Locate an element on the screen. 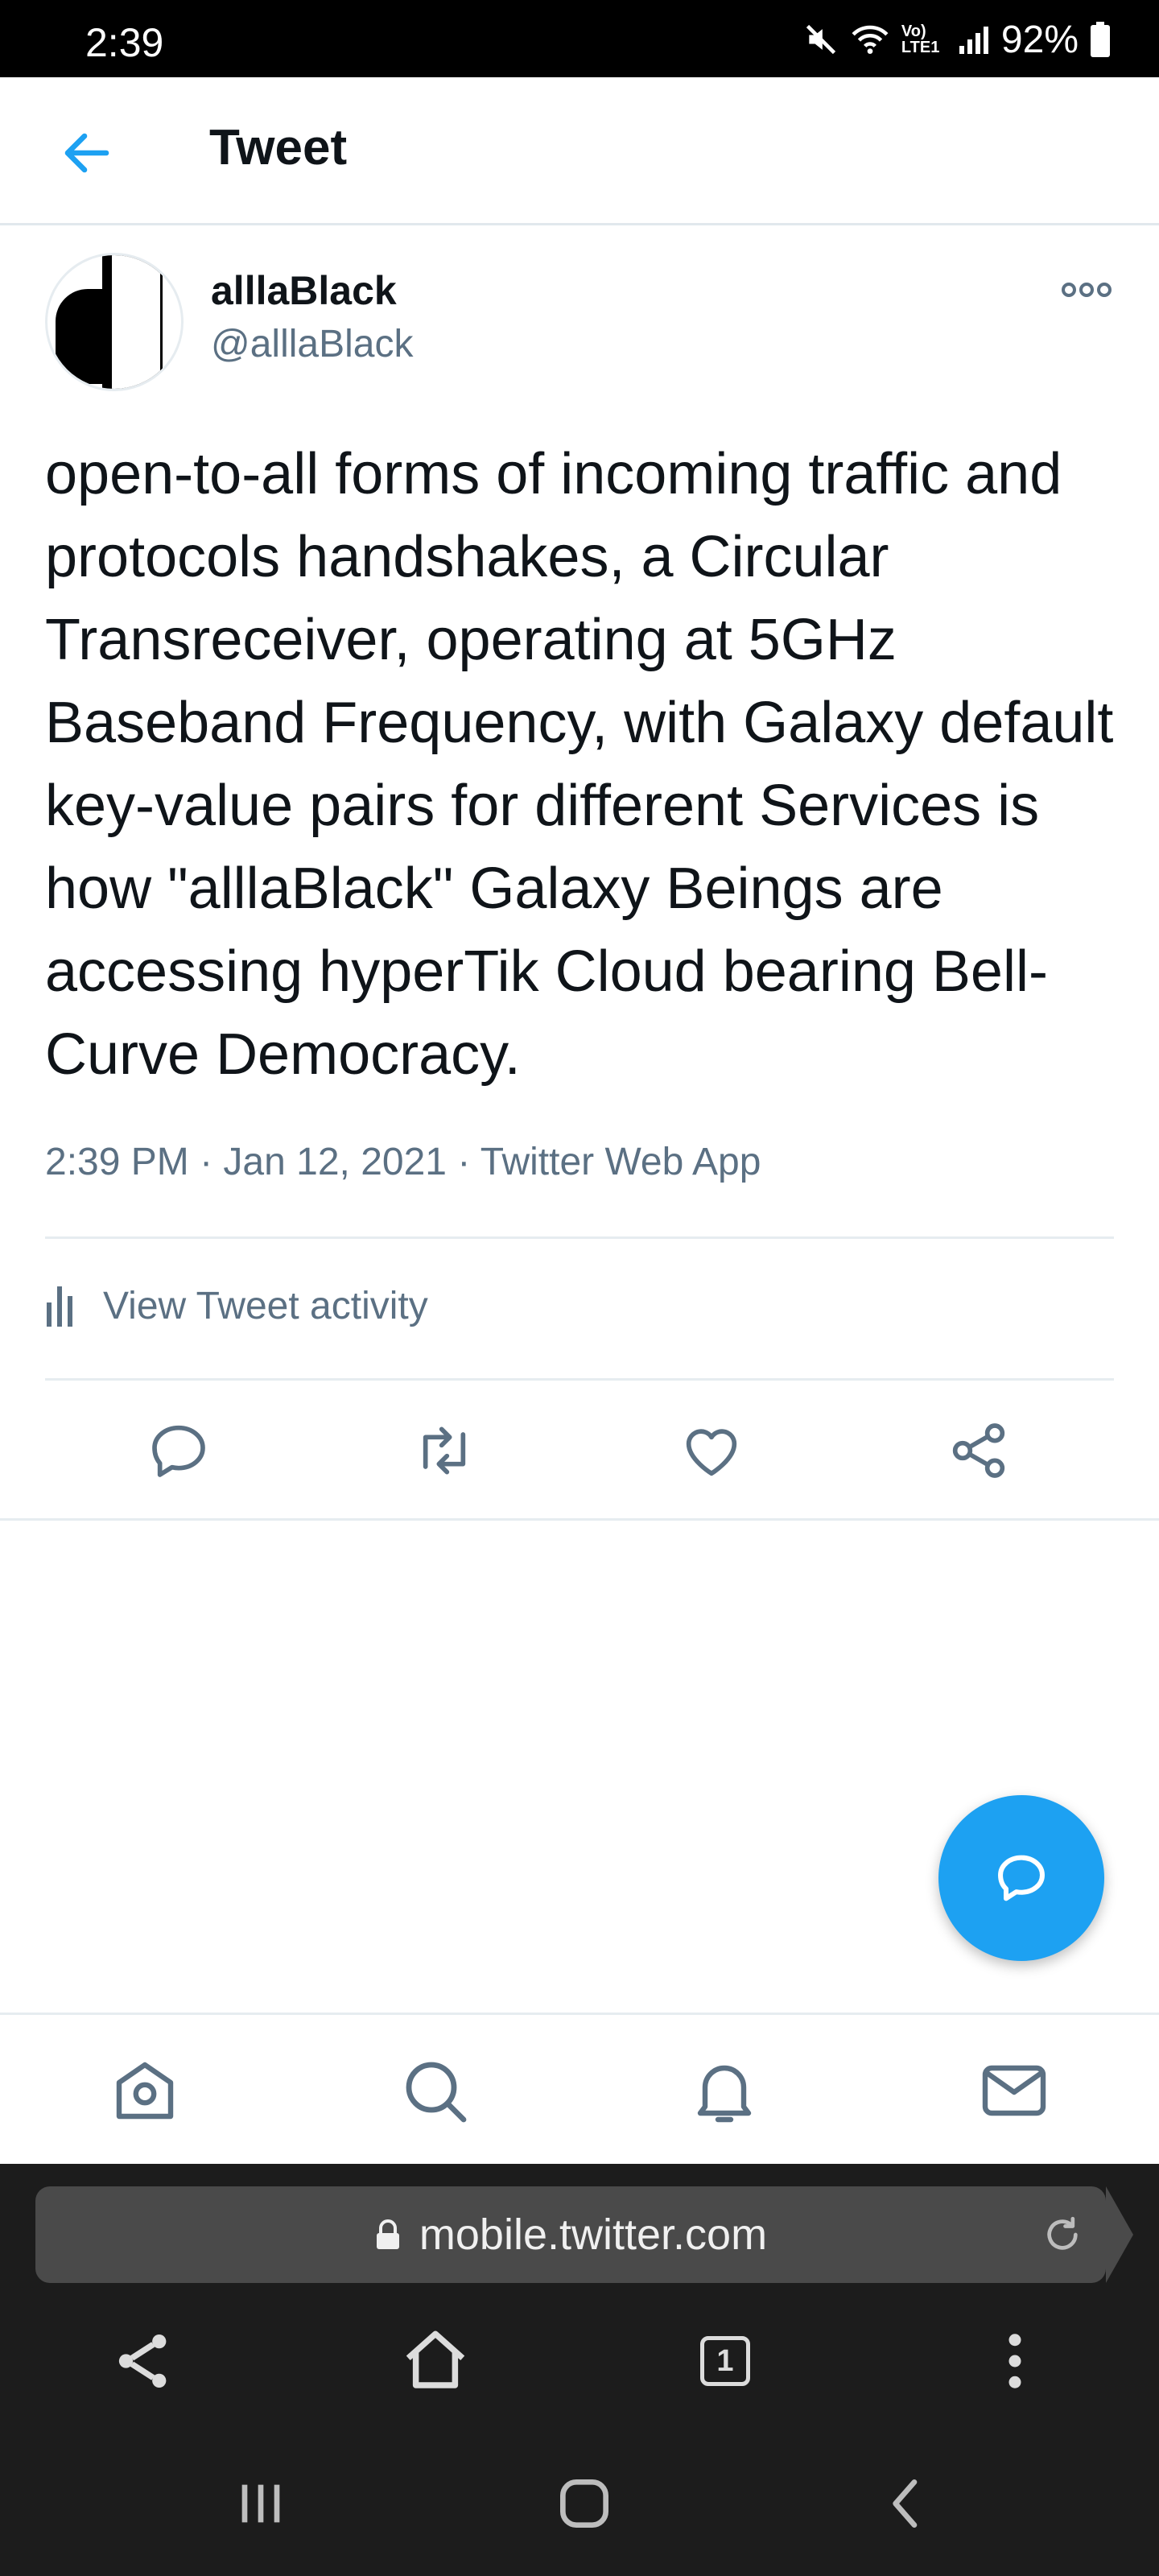 This screenshot has height=2576, width=1159. battery-icon is located at coordinates (1100, 39).